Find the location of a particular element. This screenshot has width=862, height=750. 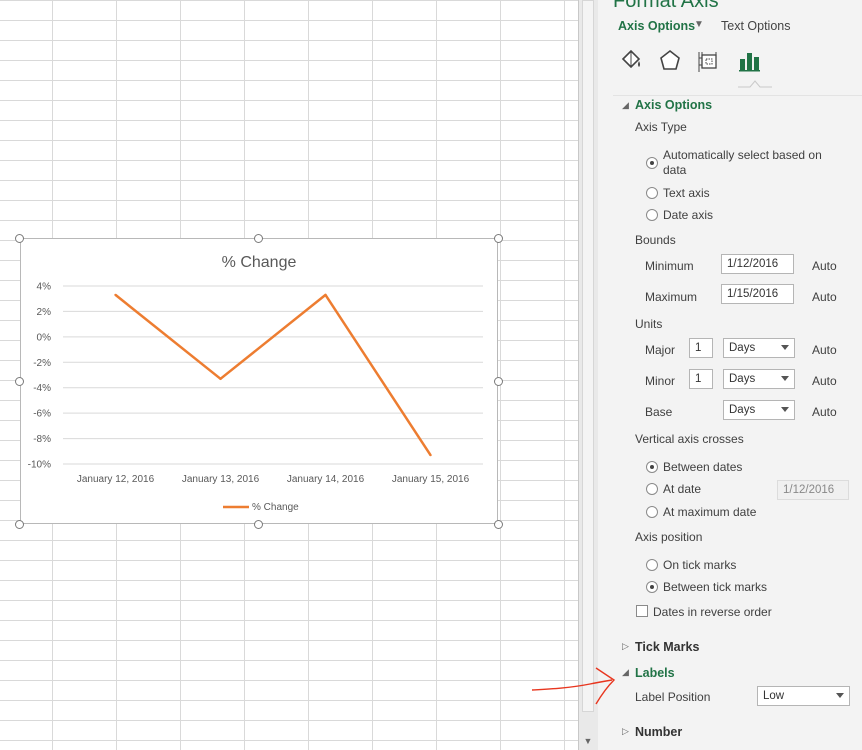

y-tick-label: -4% is located at coordinates (42, 388).